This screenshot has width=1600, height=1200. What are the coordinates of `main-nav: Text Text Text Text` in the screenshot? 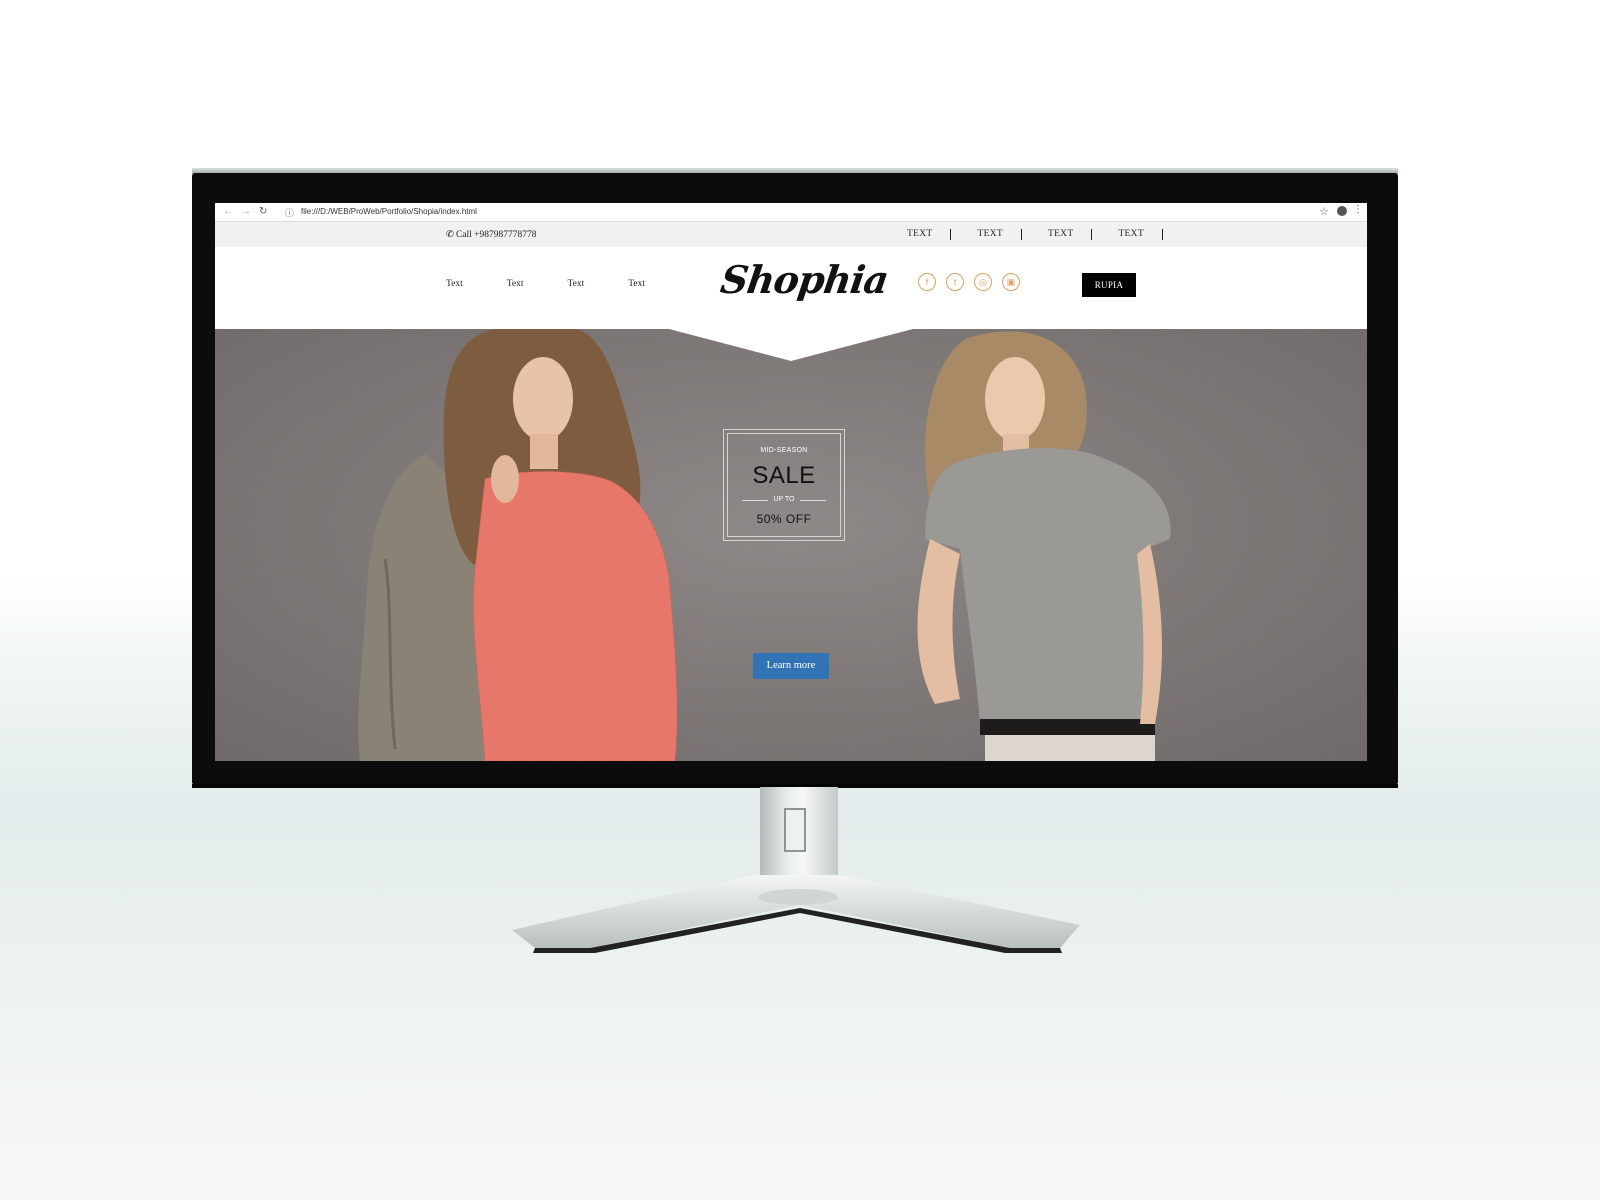 It's located at (567, 284).